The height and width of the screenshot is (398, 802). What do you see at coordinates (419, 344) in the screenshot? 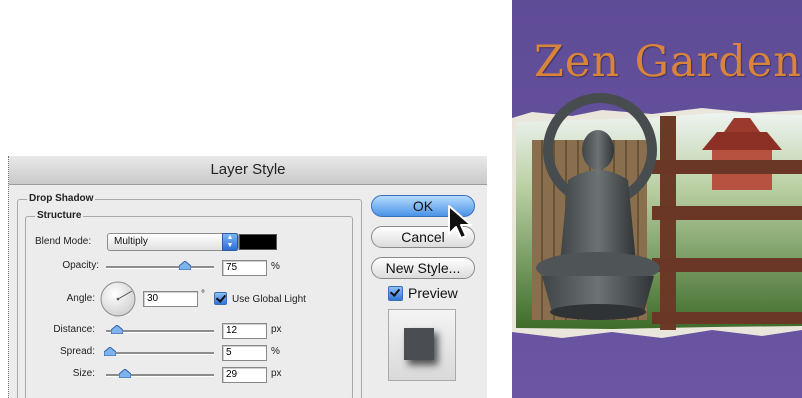
I see `preview-shadow-square` at bounding box center [419, 344].